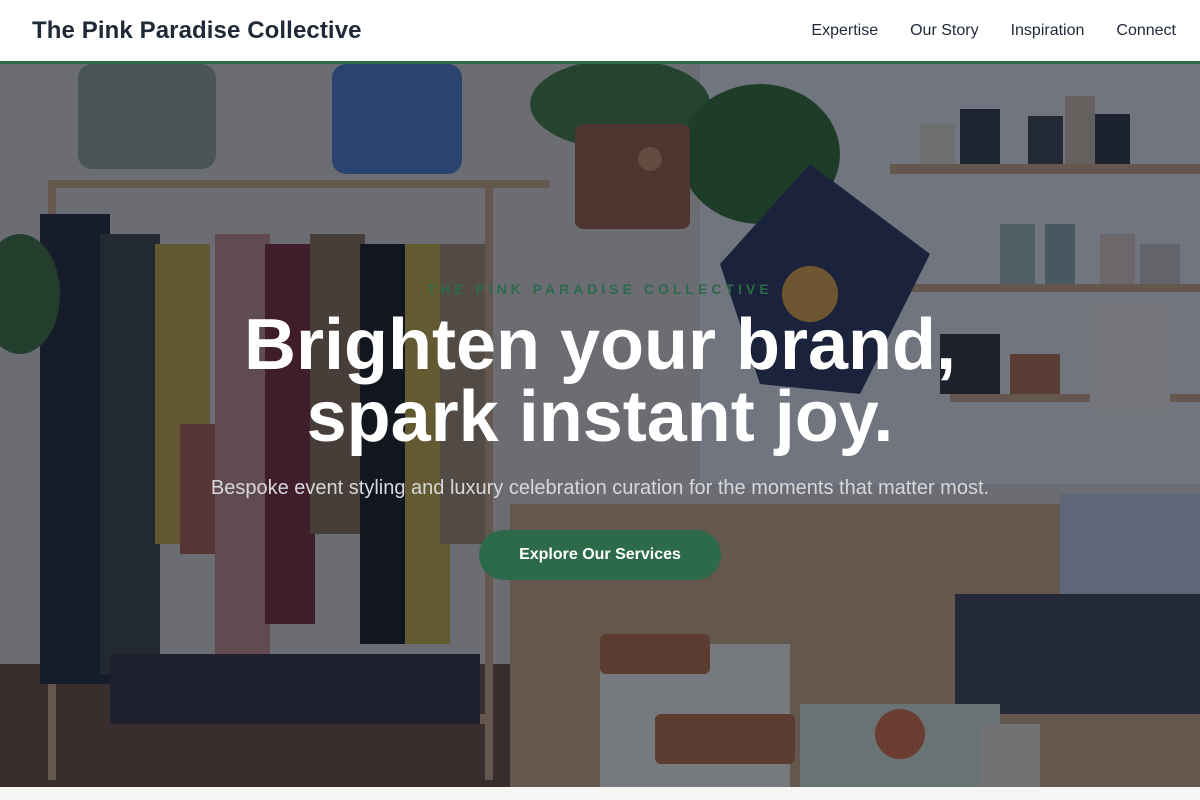  I want to click on hero-headline: Brighten your brand, spark instant joy., so click(600, 381).